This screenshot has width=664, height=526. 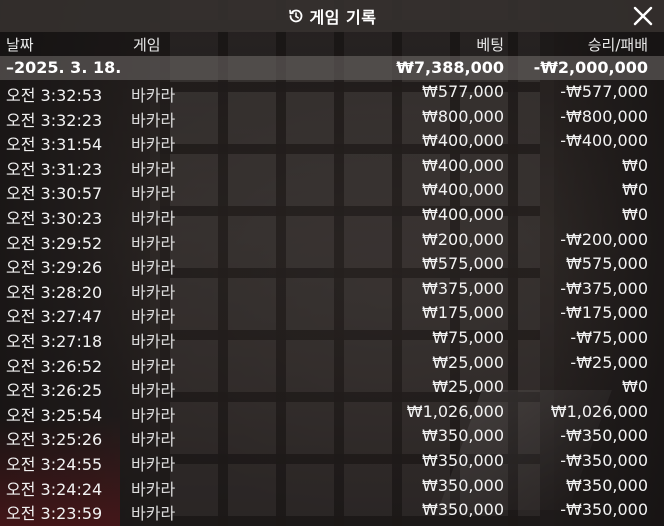 What do you see at coordinates (332, 510) in the screenshot?
I see `table-row: 오전 3:23:59 바카라 ₩350,000 -₩350,000` at bounding box center [332, 510].